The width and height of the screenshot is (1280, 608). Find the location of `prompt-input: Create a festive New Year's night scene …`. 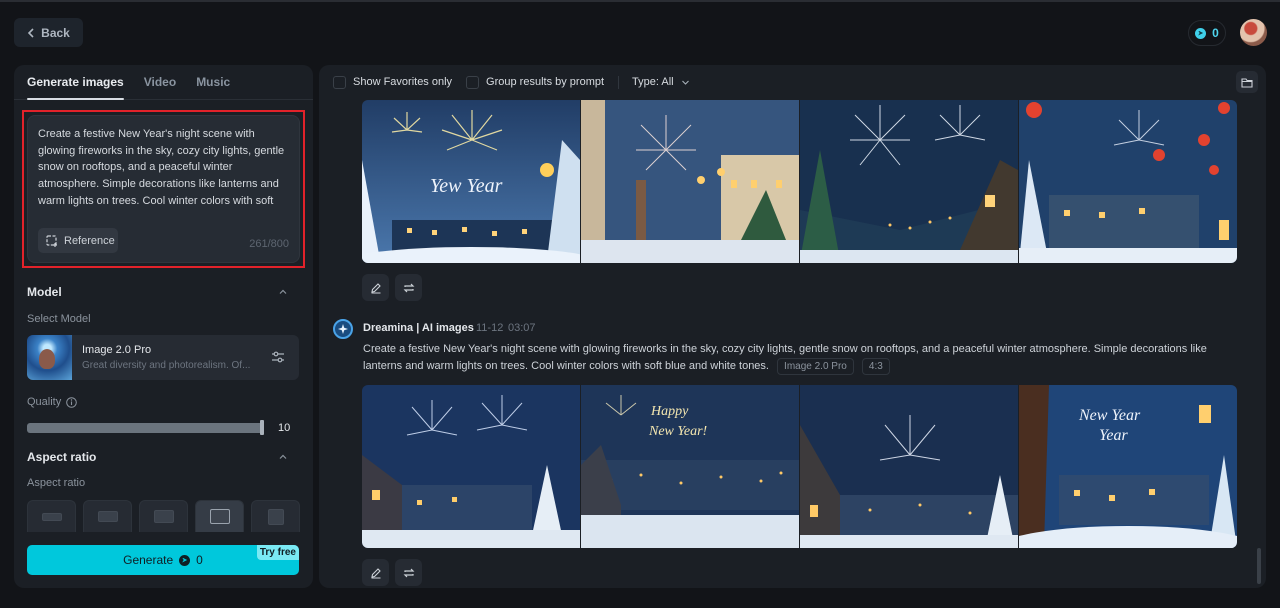

prompt-input: Create a festive New Year's night scene … is located at coordinates (163, 189).